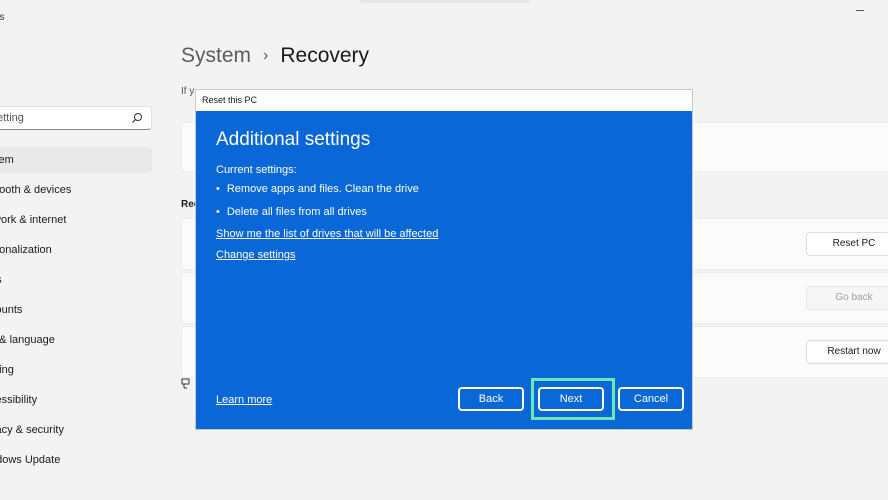 The image size is (888, 500). Describe the element at coordinates (76, 220) in the screenshot. I see `sidebar-item-network: twork & internet` at that location.